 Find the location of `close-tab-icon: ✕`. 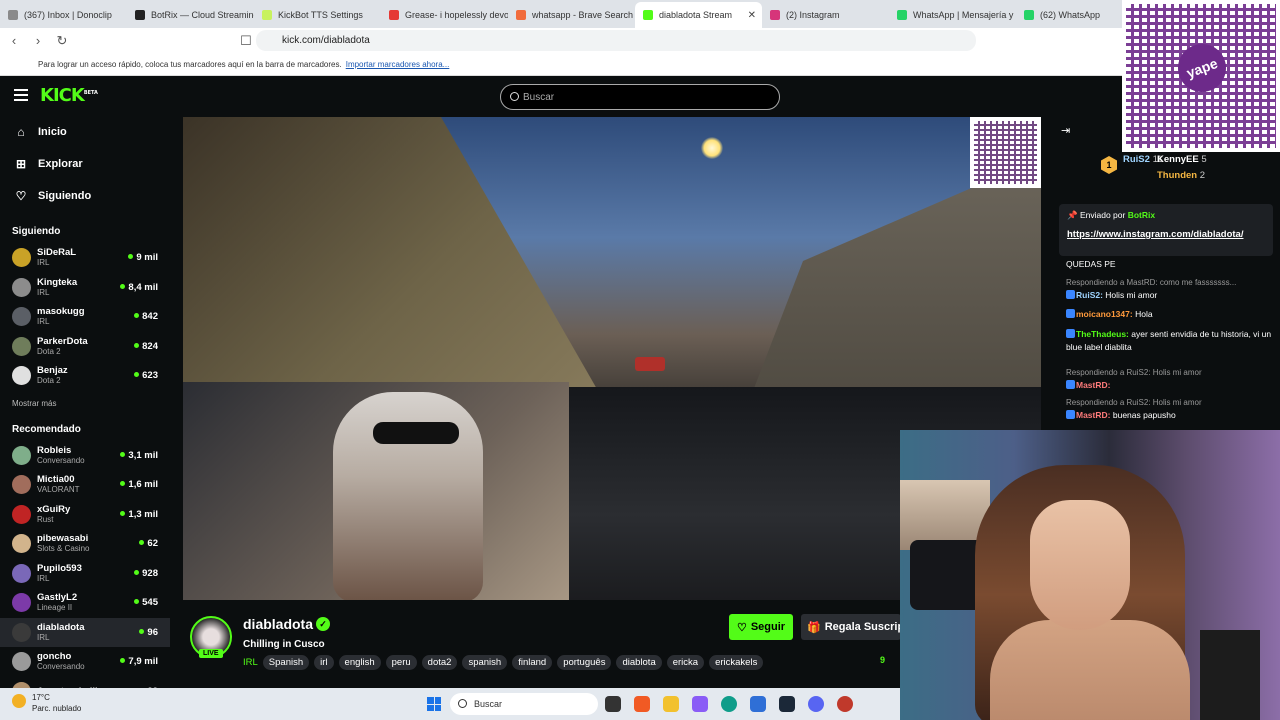

close-tab-icon: ✕ is located at coordinates (752, 15).